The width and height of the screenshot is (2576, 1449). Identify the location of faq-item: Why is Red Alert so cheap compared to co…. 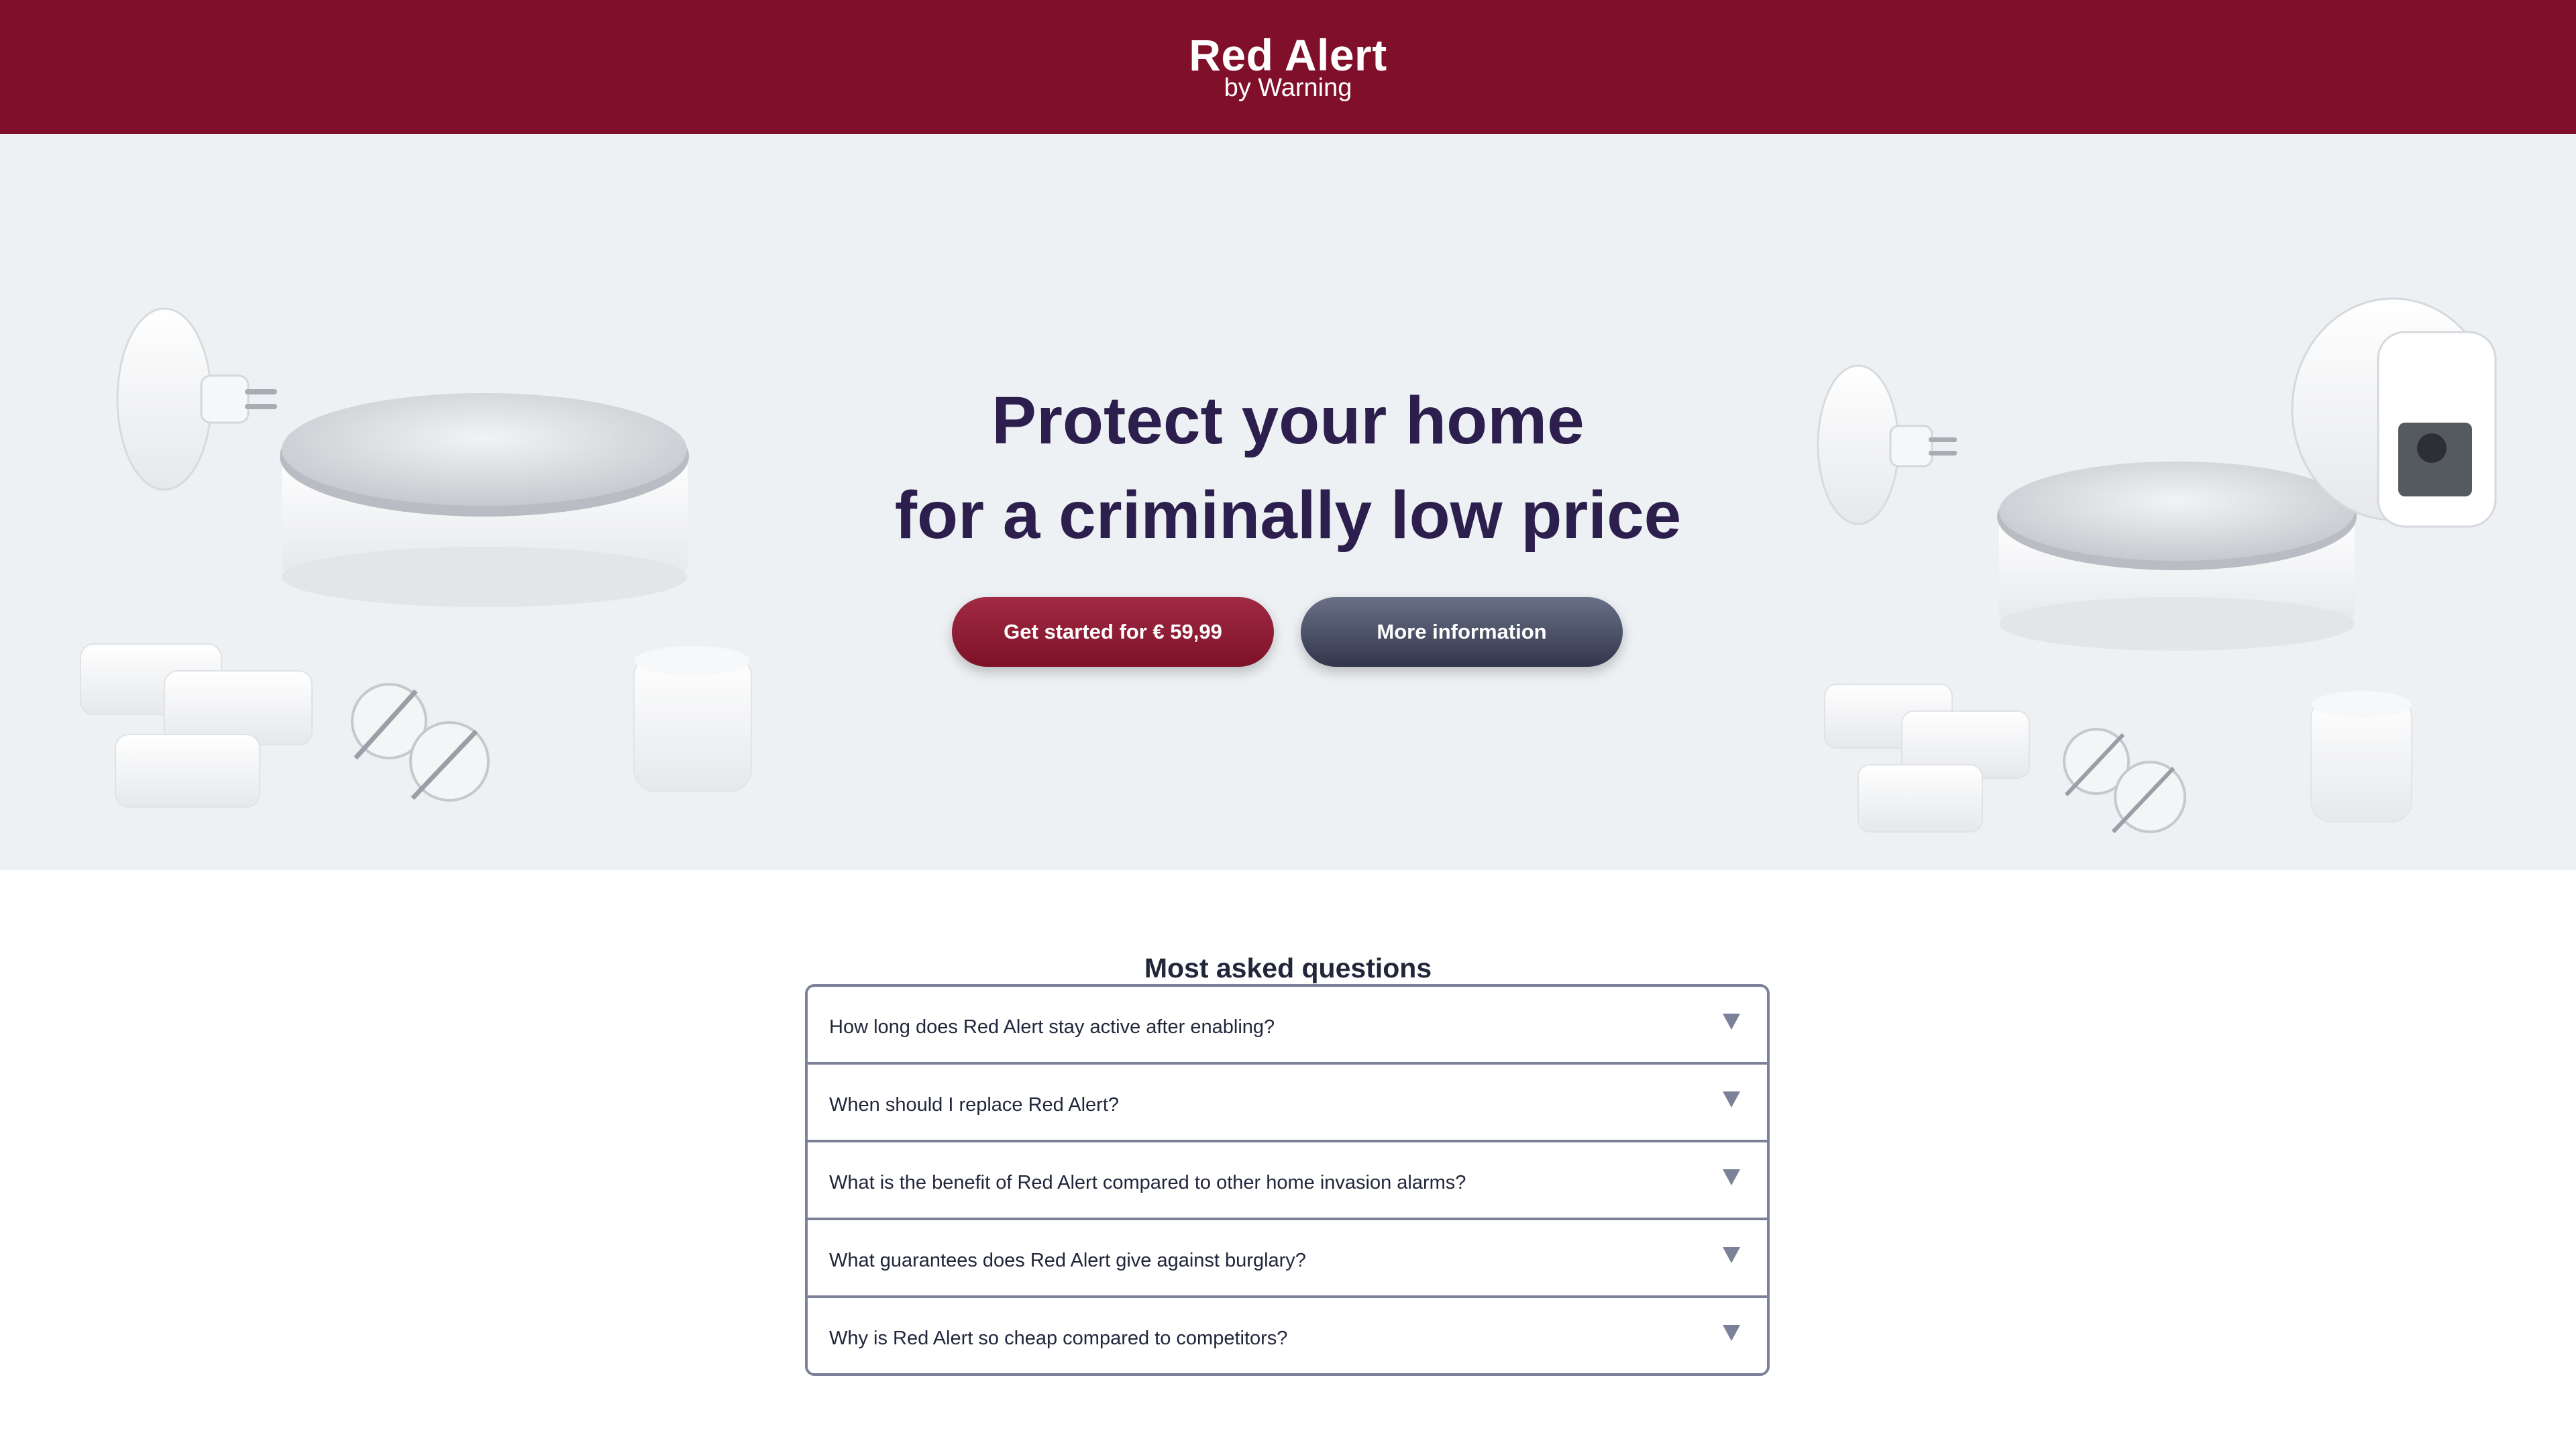
(1287, 1335).